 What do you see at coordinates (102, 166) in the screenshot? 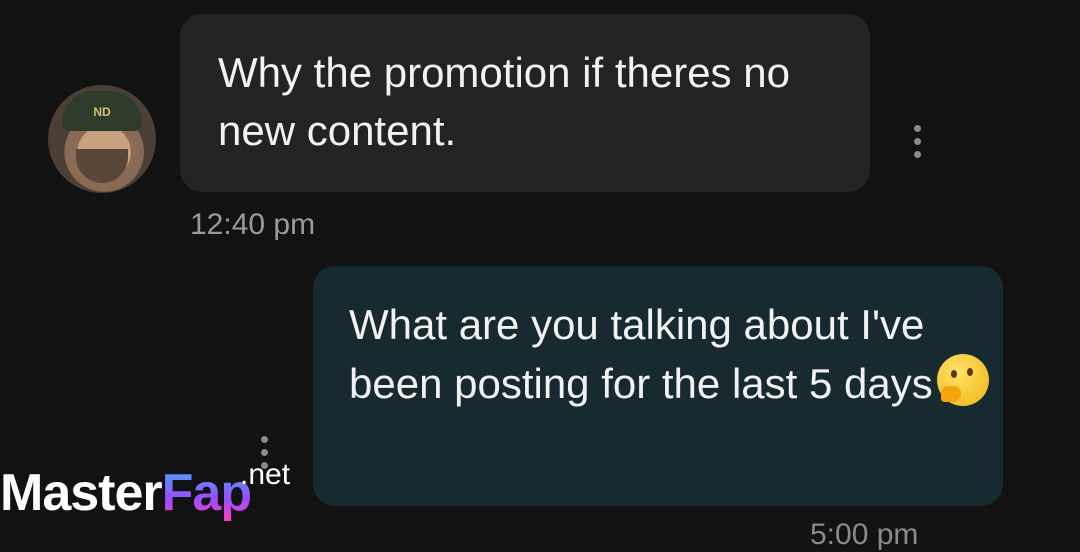
I see `beard-shape` at bounding box center [102, 166].